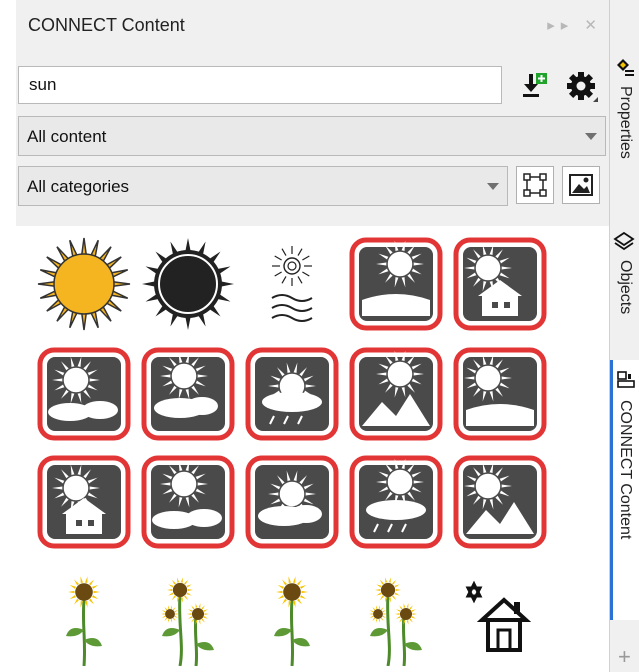  I want to click on result-tile-sunset-horizon, so click(84, 502).